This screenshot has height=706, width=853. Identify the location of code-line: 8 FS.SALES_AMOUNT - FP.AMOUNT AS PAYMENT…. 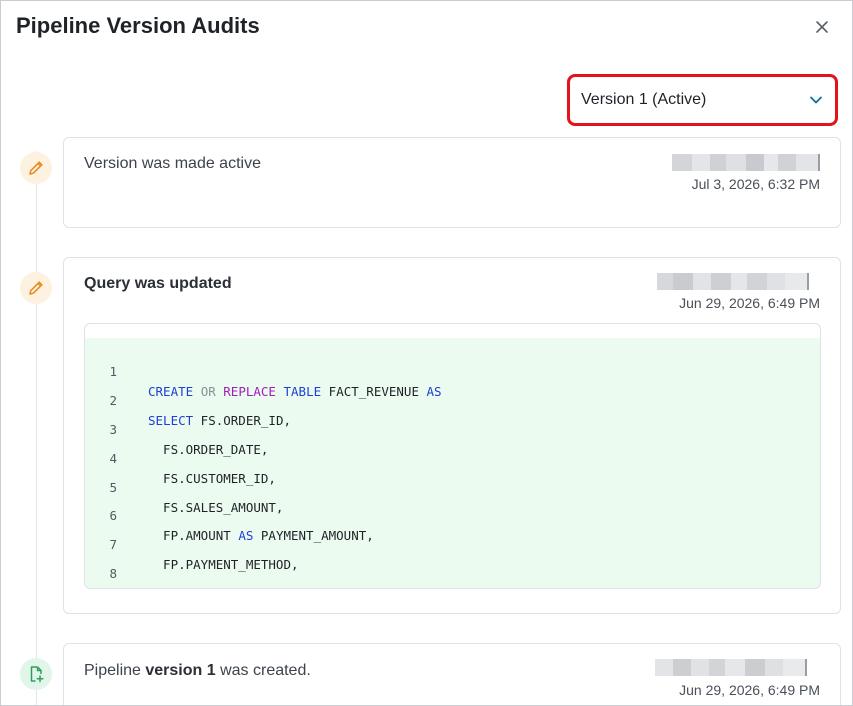
(452, 566).